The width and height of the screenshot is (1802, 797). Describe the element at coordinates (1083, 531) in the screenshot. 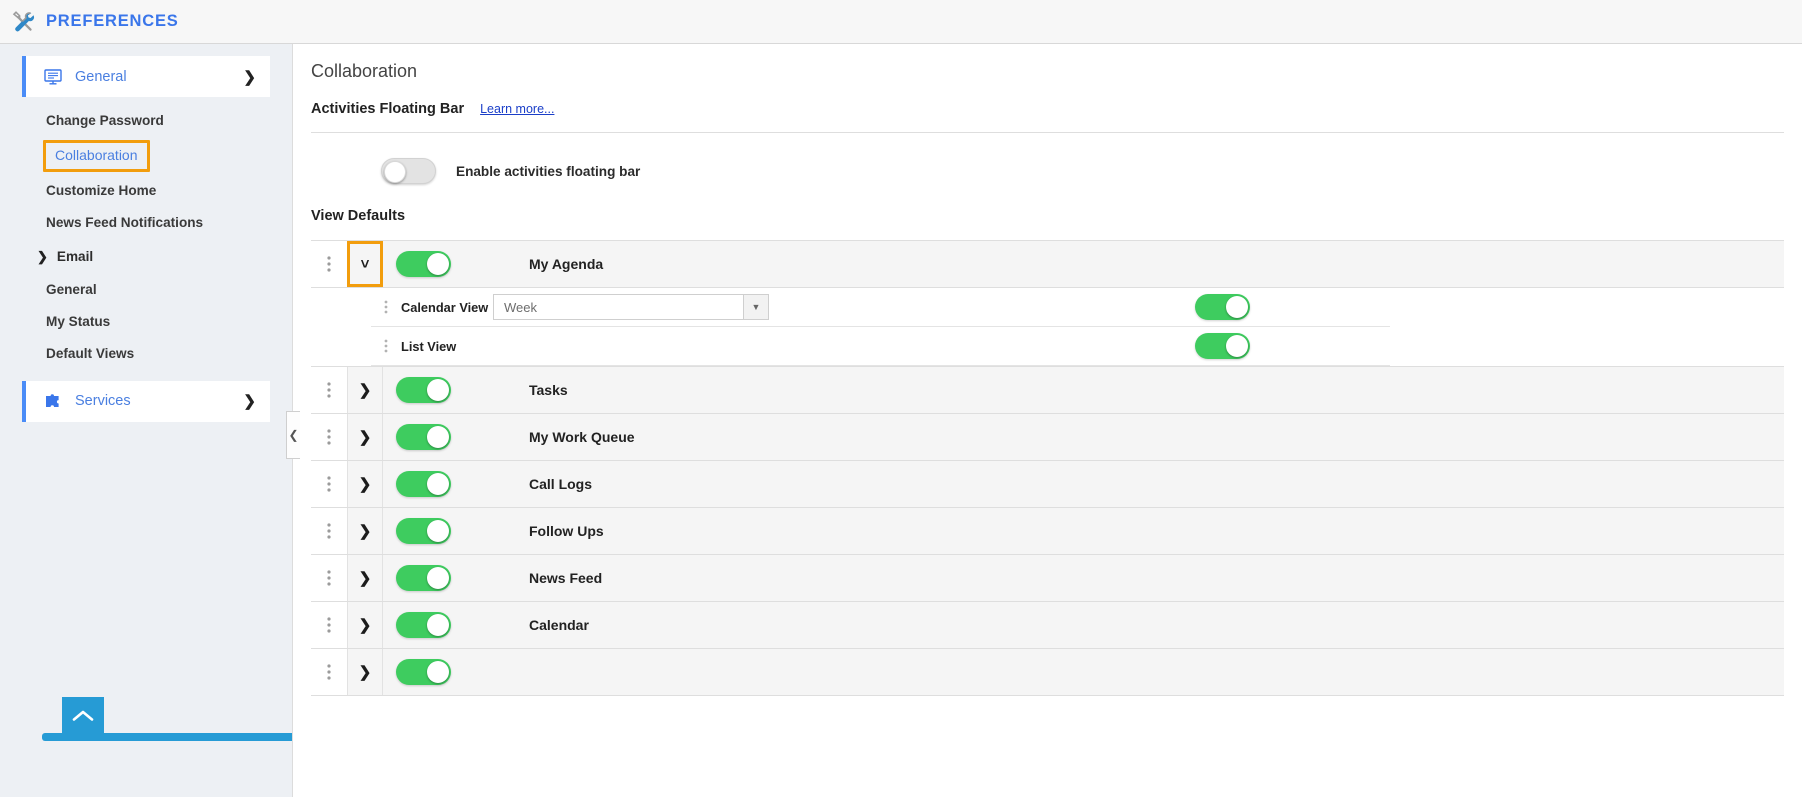

I see `row-body: Follow Ups` at that location.